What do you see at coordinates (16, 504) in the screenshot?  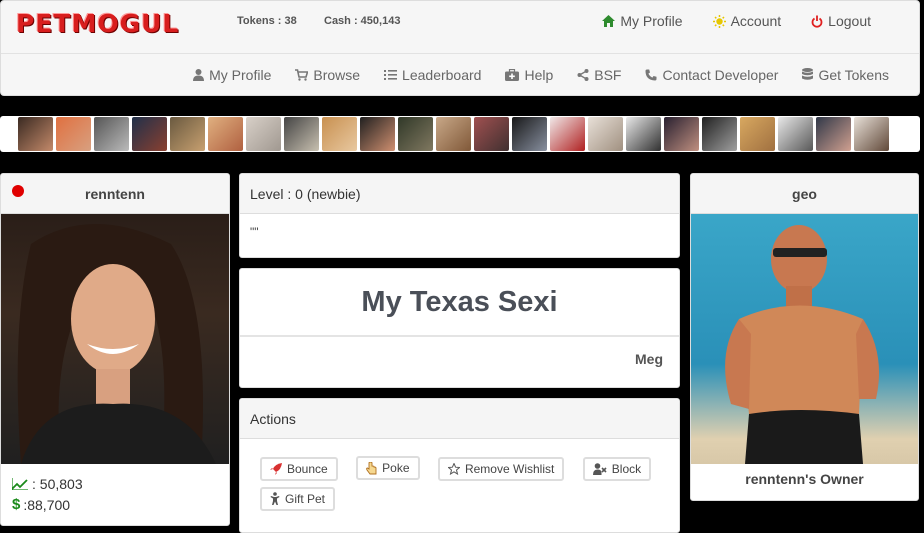 I see `dollar-icon: $` at bounding box center [16, 504].